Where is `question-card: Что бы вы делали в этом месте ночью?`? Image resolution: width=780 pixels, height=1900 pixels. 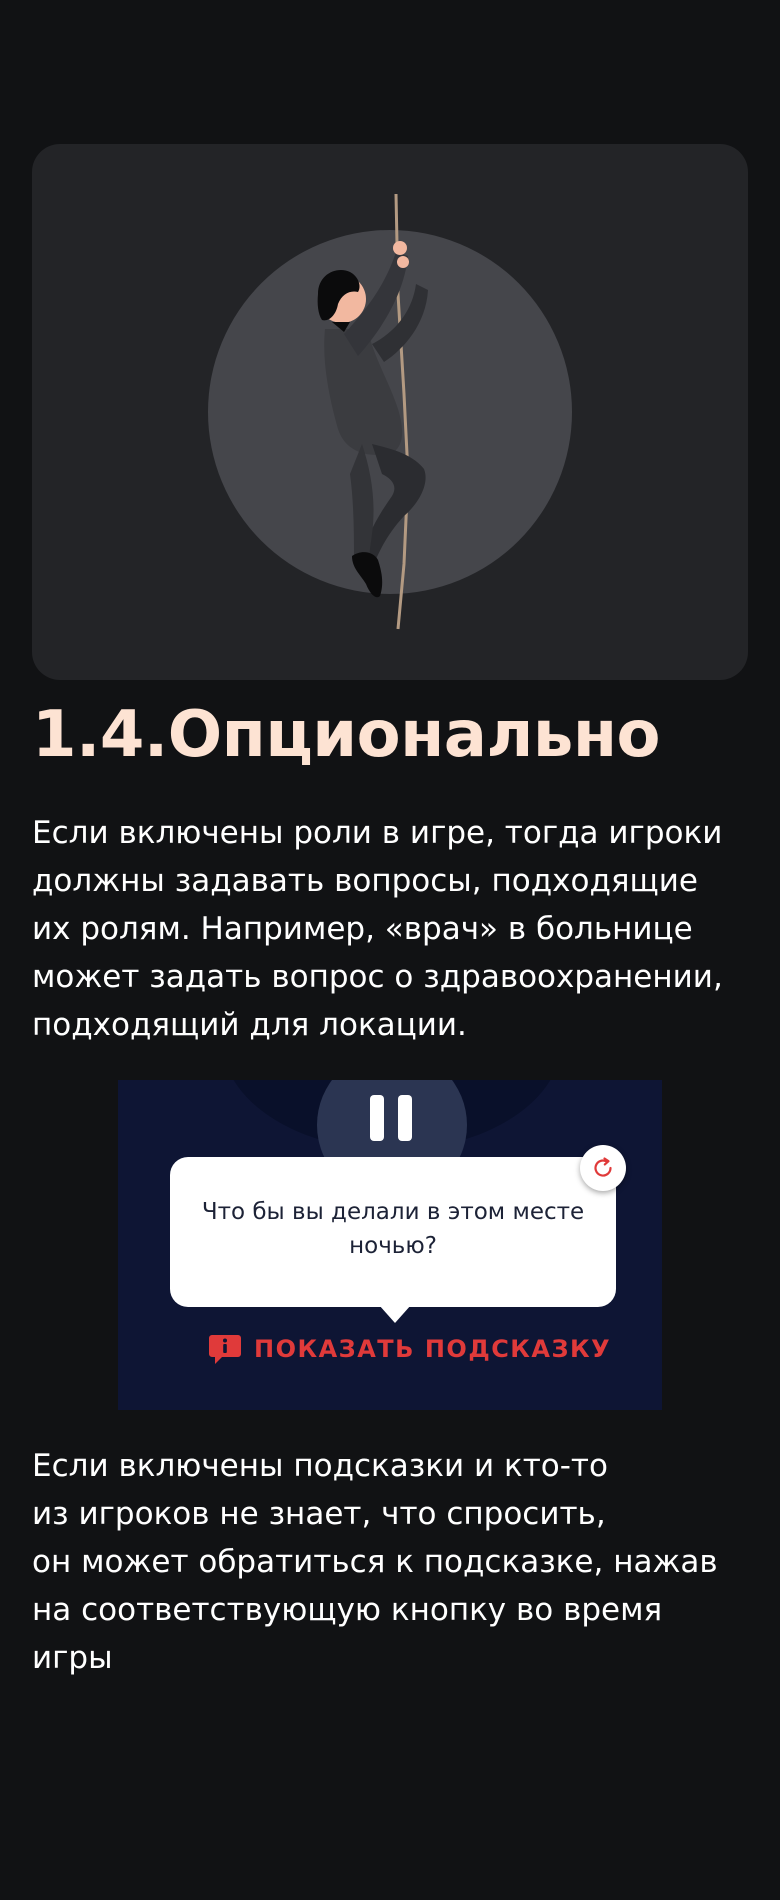 question-card: Что бы вы делали в этом месте ночью? is located at coordinates (393, 1240).